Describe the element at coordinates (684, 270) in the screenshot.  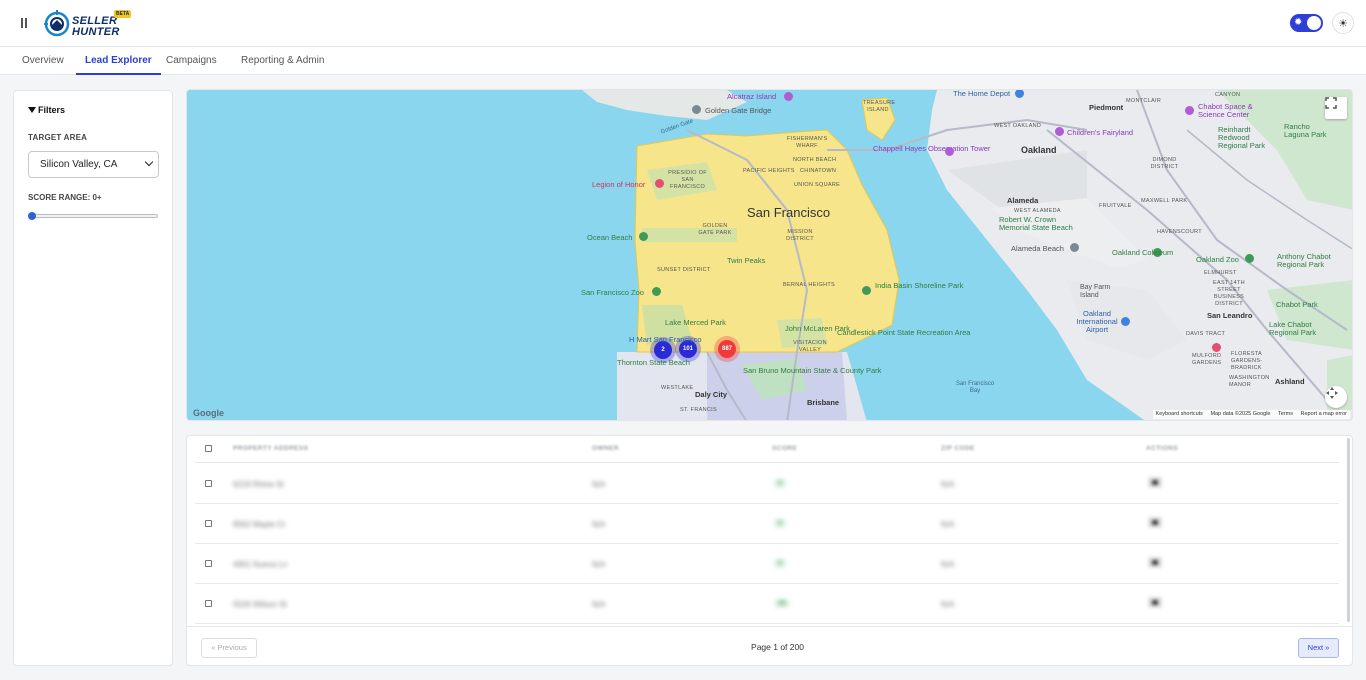
I see `map-label-sunset-district: SUNSET DISTRICT` at that location.